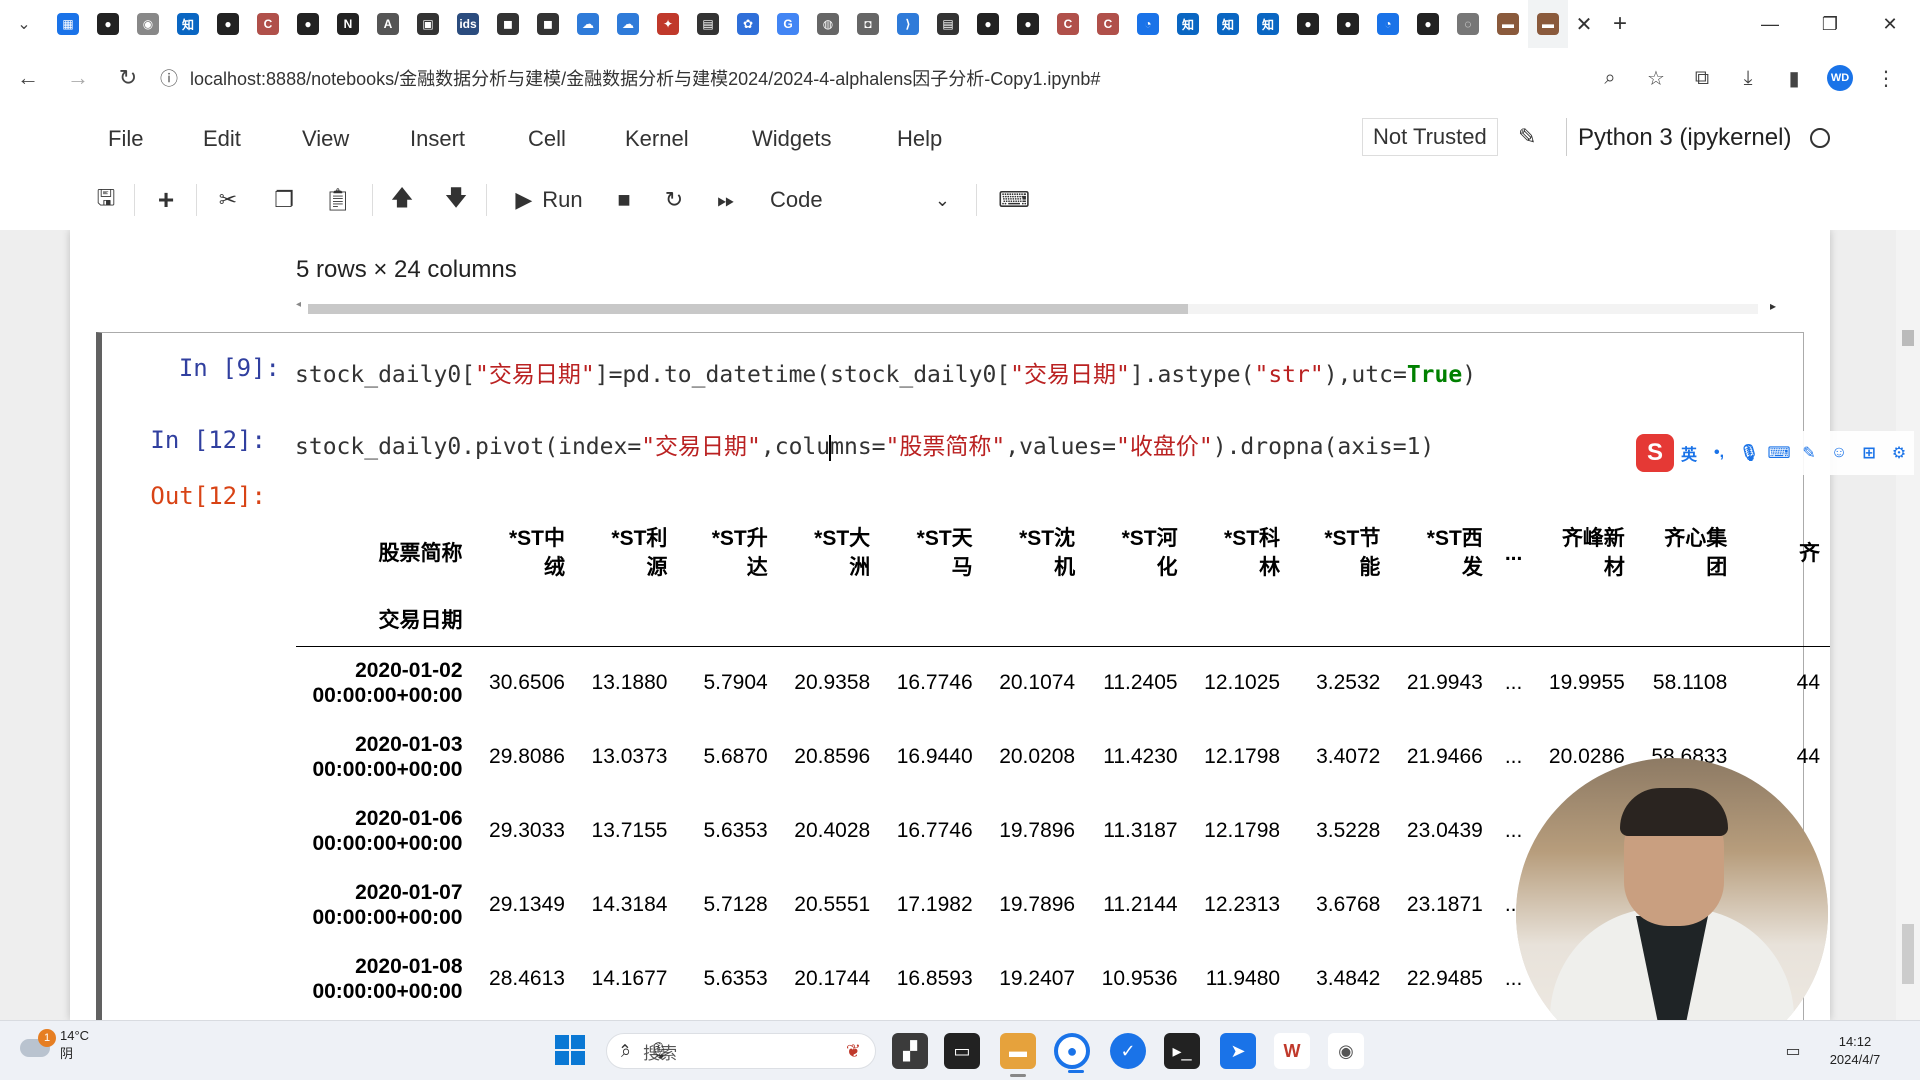  What do you see at coordinates (726, 200) in the screenshot?
I see `restart-run-all-icon: ⏩︎` at bounding box center [726, 200].